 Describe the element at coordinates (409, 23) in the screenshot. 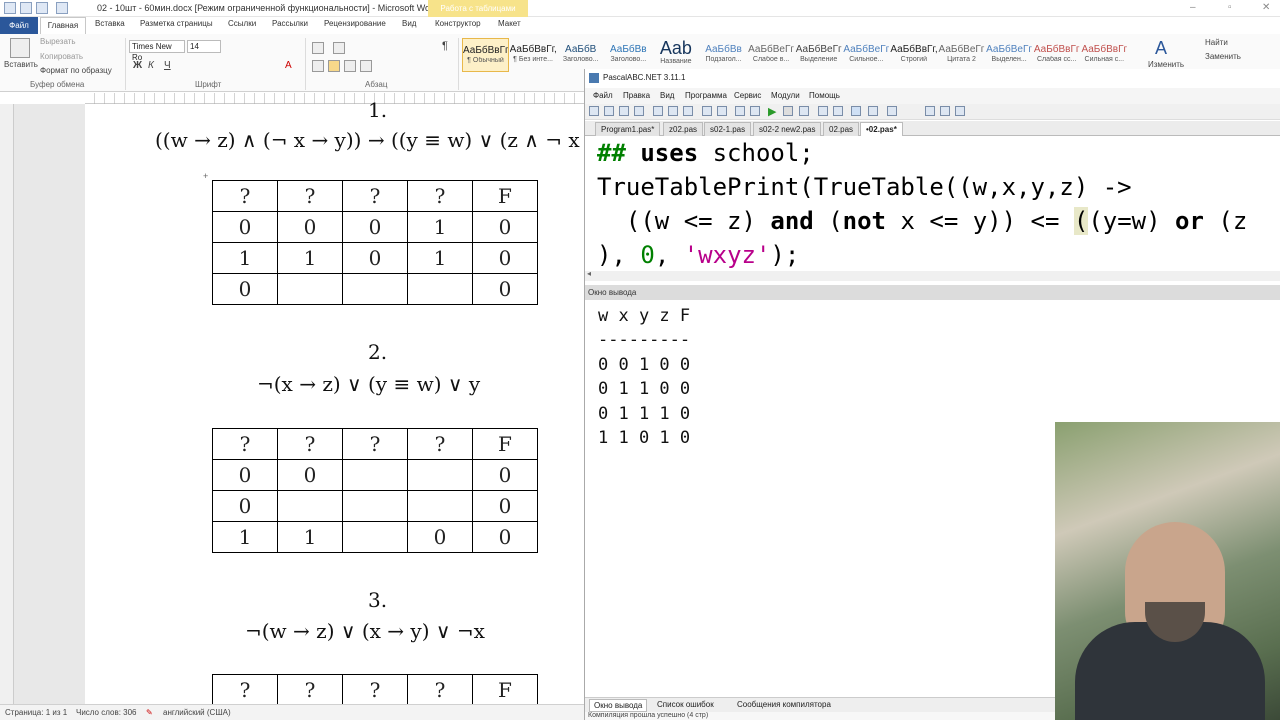

I see `tab-view: Вид` at that location.